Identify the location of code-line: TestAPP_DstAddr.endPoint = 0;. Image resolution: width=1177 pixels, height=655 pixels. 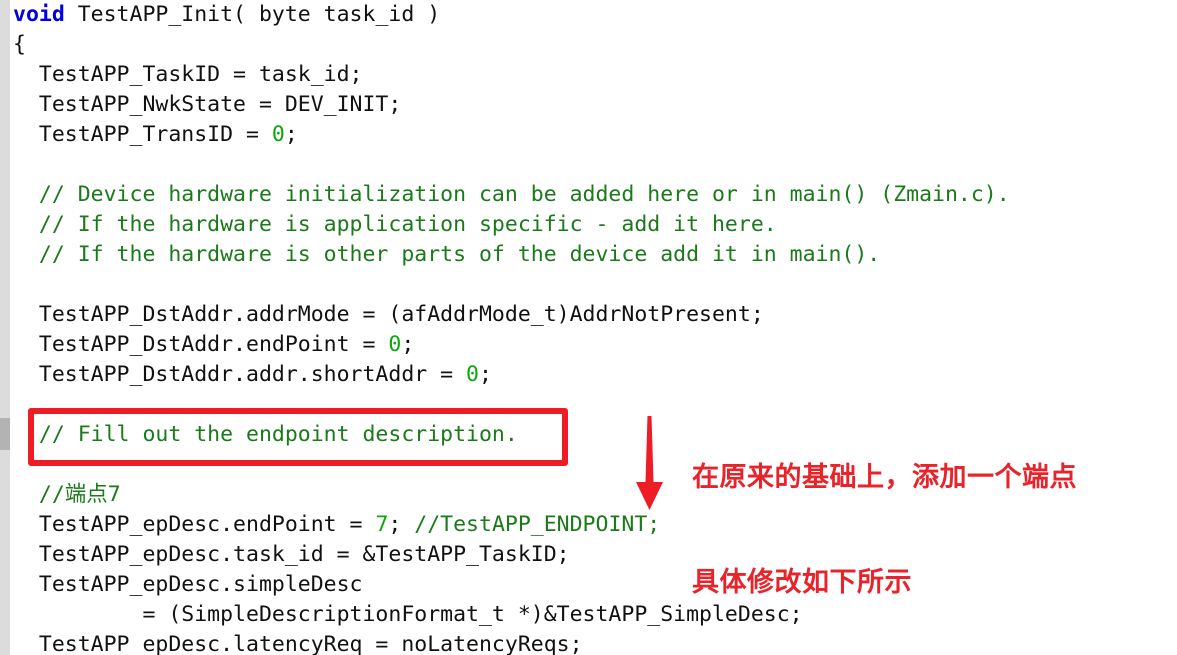
(593, 345).